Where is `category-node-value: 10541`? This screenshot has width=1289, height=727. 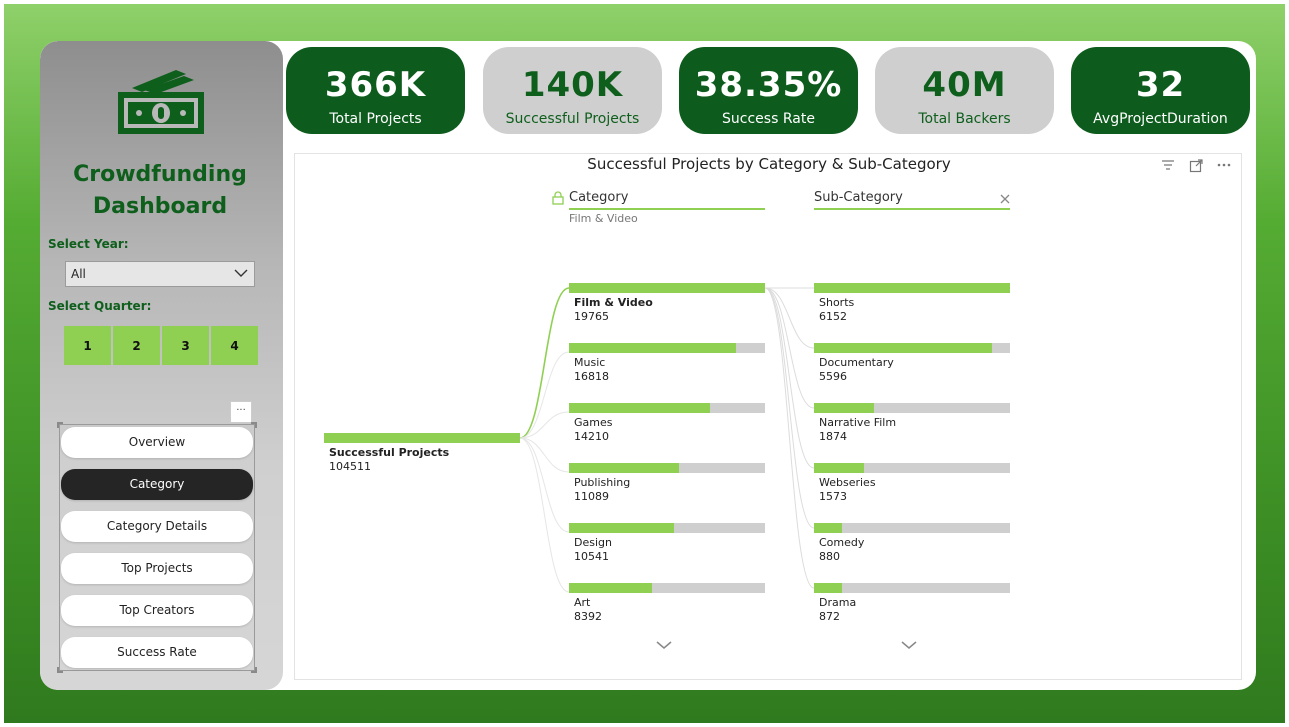
category-node-value: 10541 is located at coordinates (591, 556).